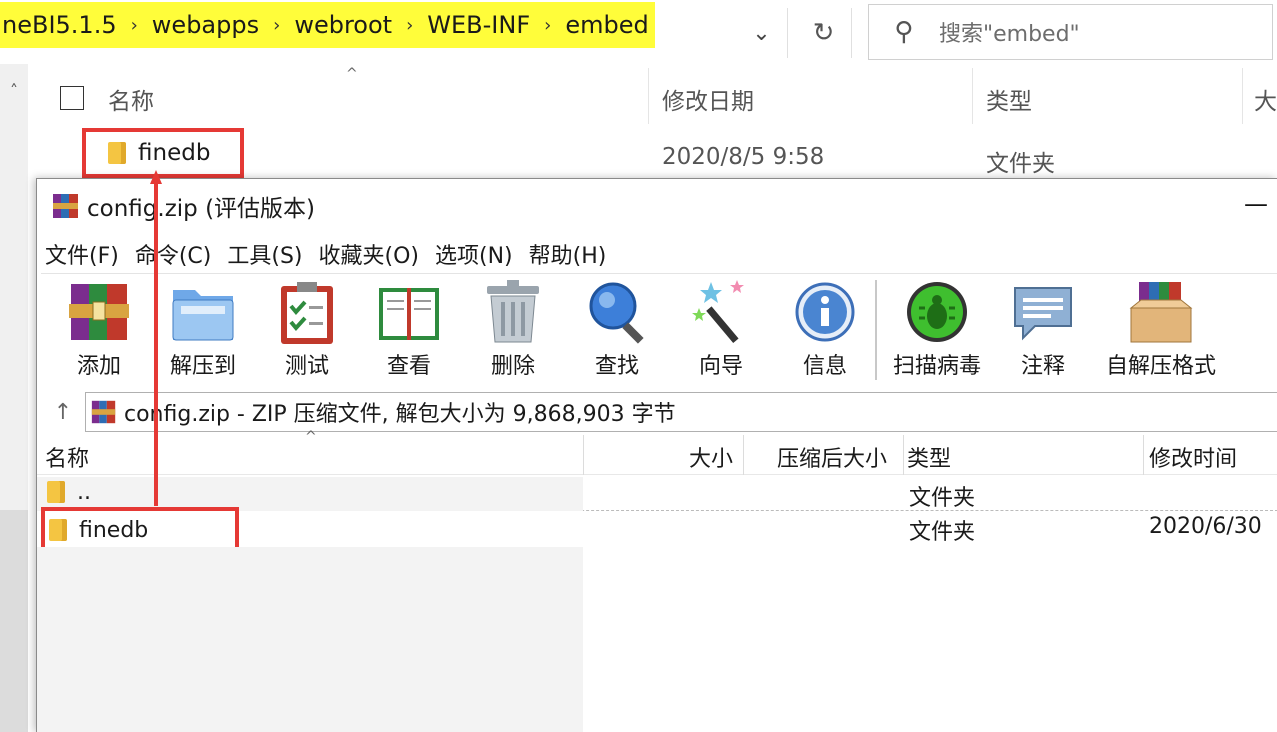 Image resolution: width=1277 pixels, height=732 pixels. Describe the element at coordinates (568, 254) in the screenshot. I see `menu-help: 帮助(H)` at that location.